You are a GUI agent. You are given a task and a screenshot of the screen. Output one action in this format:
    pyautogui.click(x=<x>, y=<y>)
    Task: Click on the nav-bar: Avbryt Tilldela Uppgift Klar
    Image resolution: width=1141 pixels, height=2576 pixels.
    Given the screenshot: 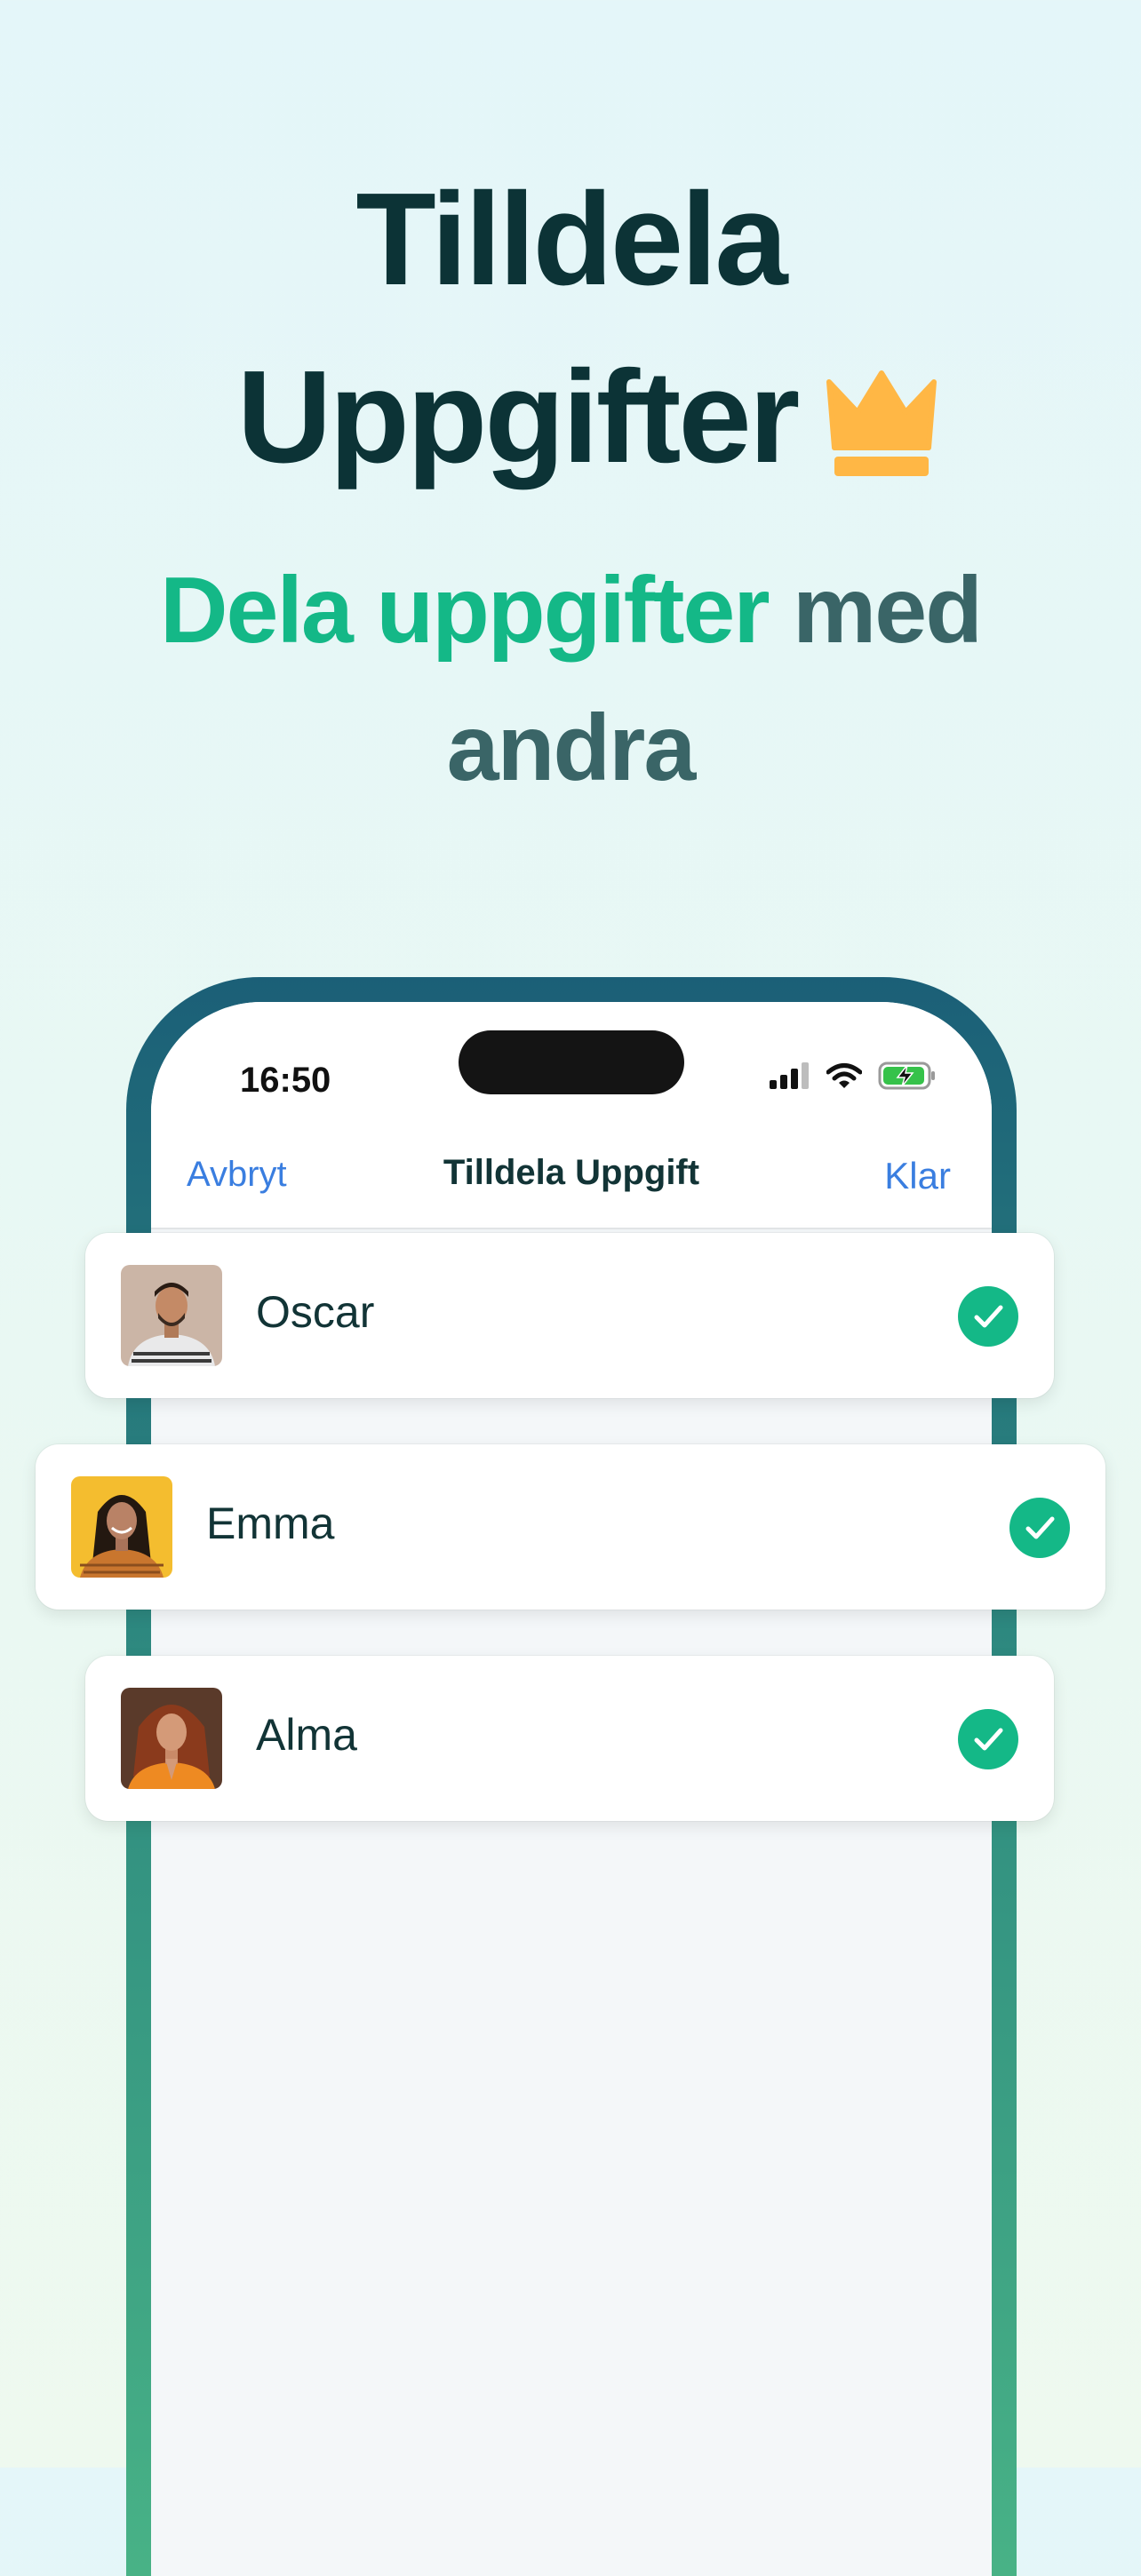 What is the action you would take?
    pyautogui.click(x=571, y=1173)
    